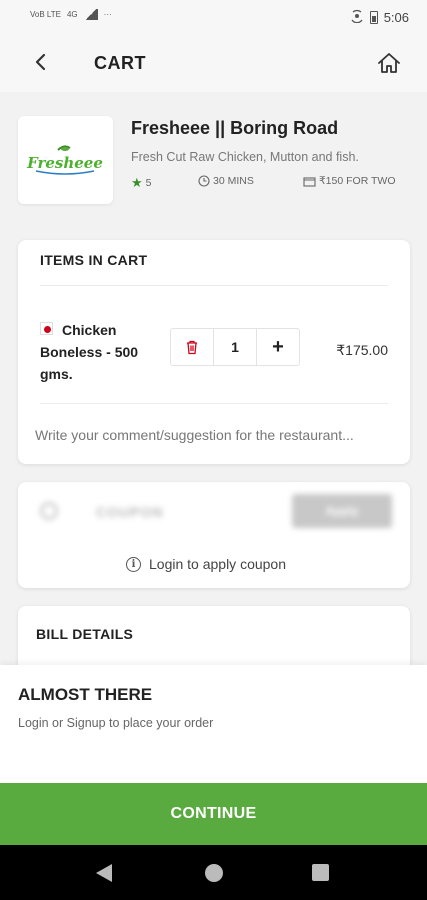 The height and width of the screenshot is (900, 427). What do you see at coordinates (213, 63) in the screenshot?
I see `app-bar: CART` at bounding box center [213, 63].